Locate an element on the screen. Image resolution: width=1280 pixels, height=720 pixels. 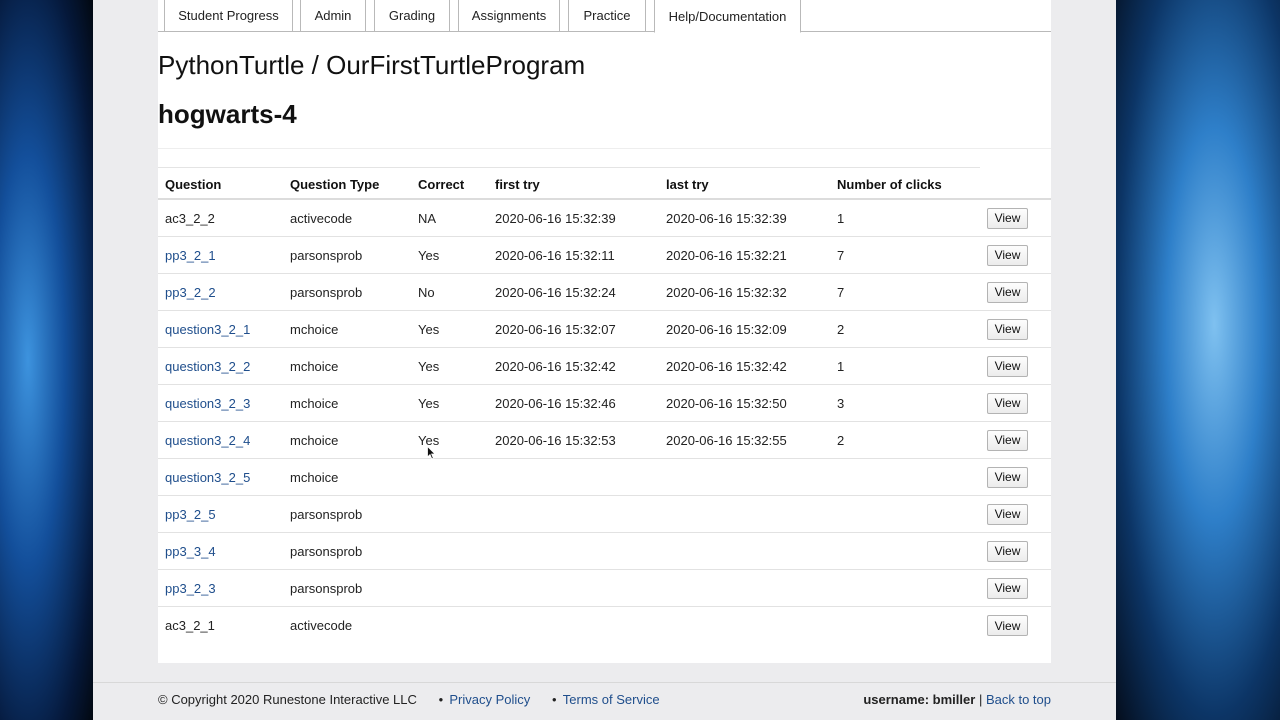
last-try-cell: 2020-06-16 15:32:50 is located at coordinates (726, 403).